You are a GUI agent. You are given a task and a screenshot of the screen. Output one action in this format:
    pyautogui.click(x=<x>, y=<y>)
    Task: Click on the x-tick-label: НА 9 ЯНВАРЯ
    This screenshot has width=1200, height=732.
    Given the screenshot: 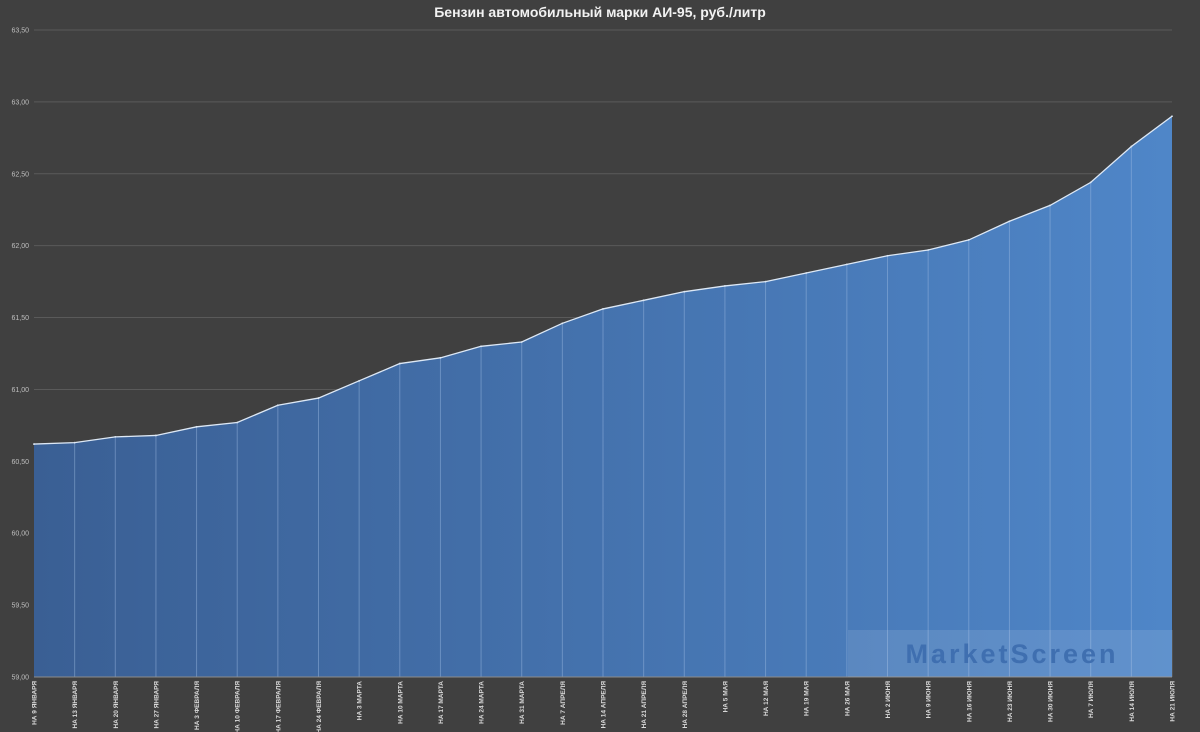 What is the action you would take?
    pyautogui.click(x=35, y=703)
    